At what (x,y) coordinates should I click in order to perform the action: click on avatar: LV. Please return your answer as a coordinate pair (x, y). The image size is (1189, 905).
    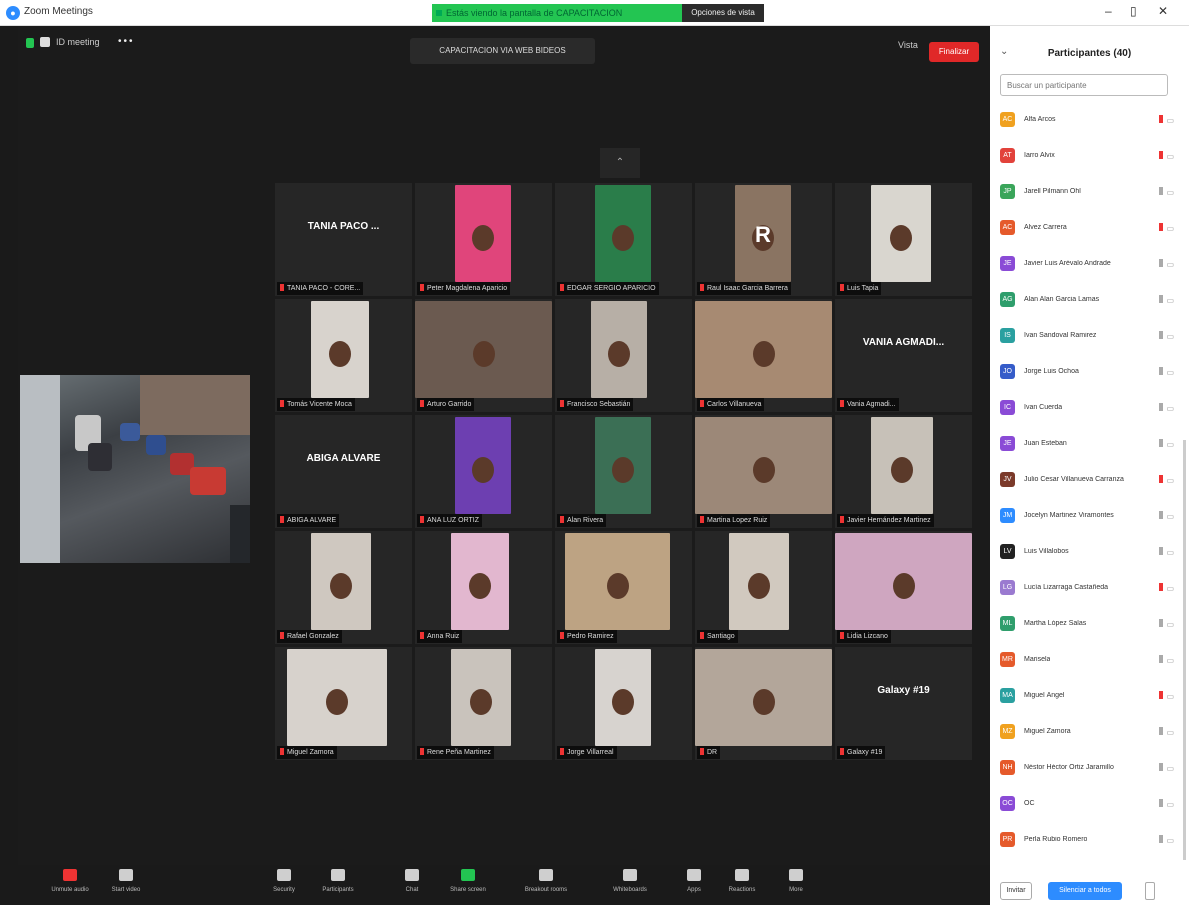
    Looking at the image, I should click on (1007, 551).